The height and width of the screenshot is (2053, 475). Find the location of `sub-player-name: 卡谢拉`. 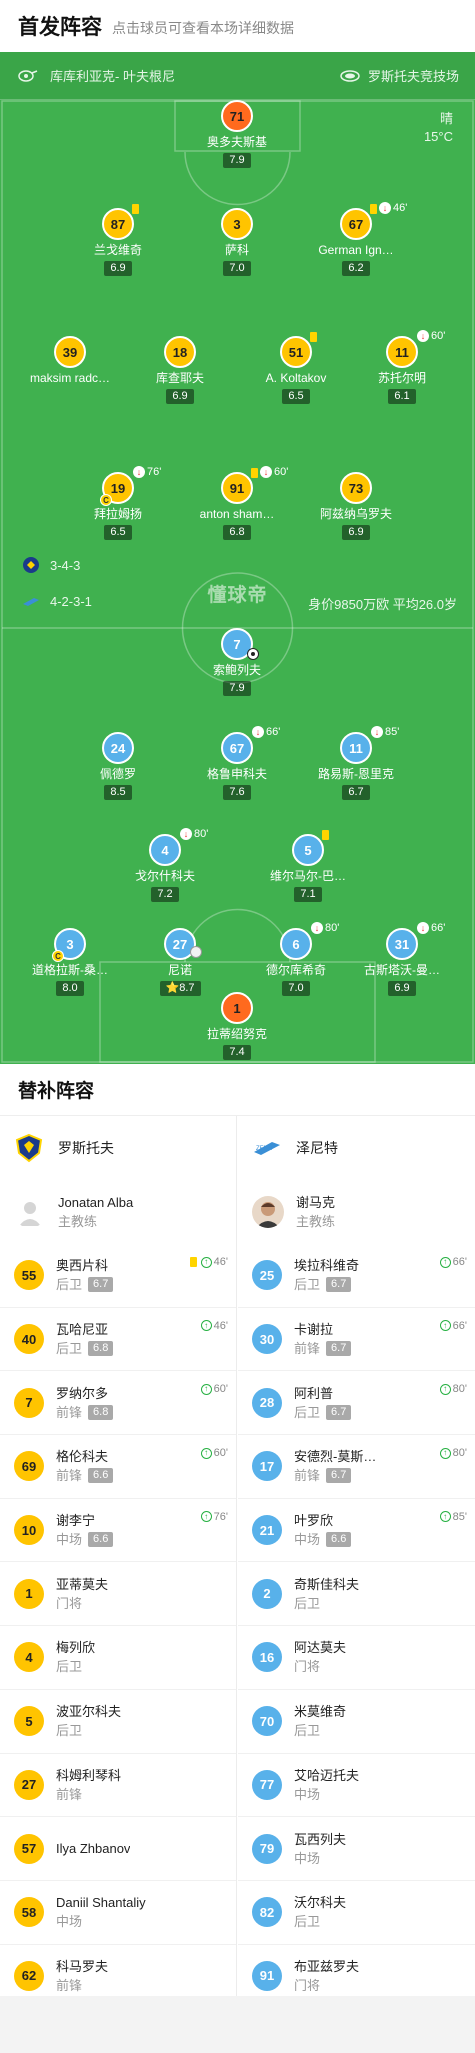

sub-player-name: 卡谢拉 is located at coordinates (314, 1330).